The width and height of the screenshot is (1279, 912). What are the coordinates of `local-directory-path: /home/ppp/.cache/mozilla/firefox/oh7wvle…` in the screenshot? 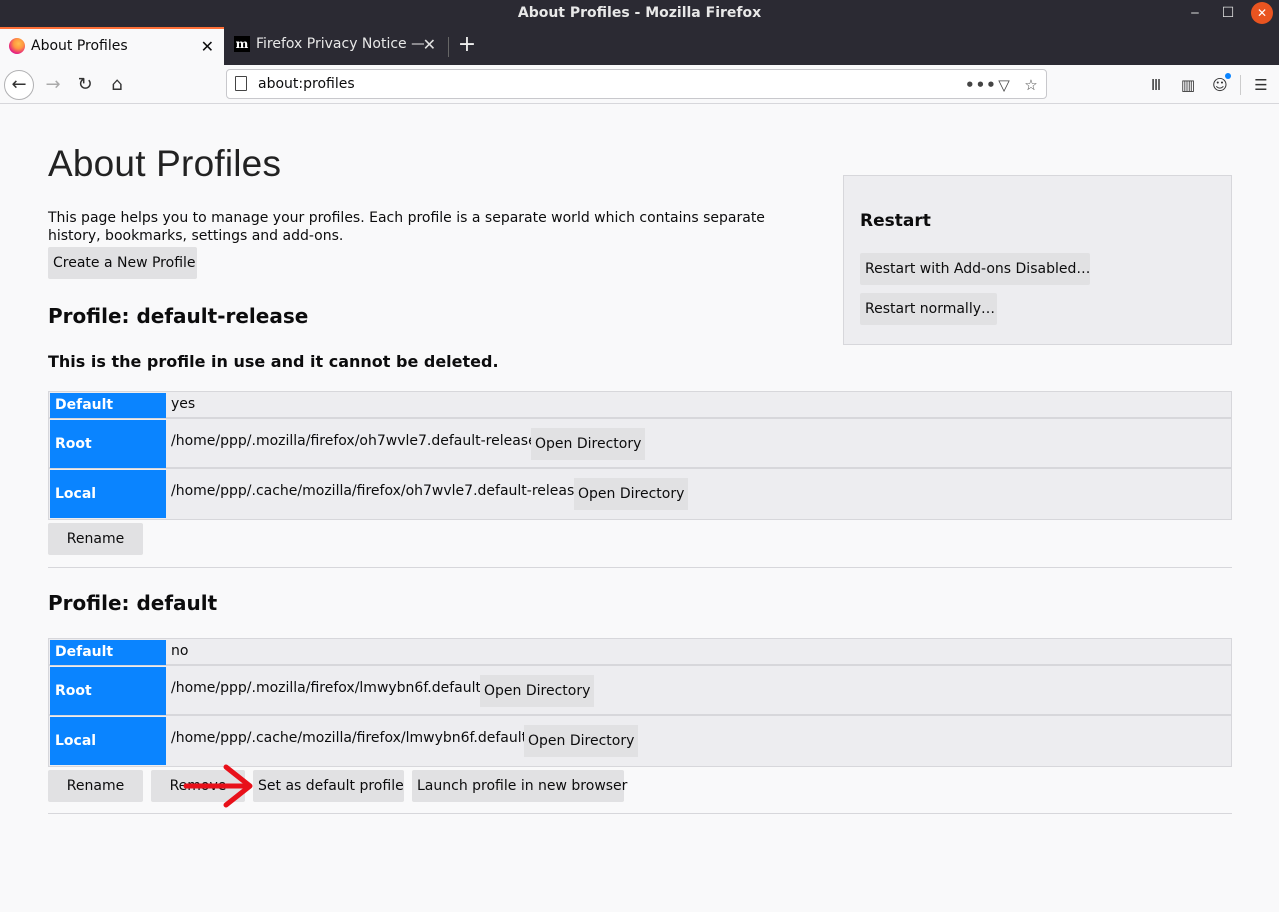 It's located at (377, 491).